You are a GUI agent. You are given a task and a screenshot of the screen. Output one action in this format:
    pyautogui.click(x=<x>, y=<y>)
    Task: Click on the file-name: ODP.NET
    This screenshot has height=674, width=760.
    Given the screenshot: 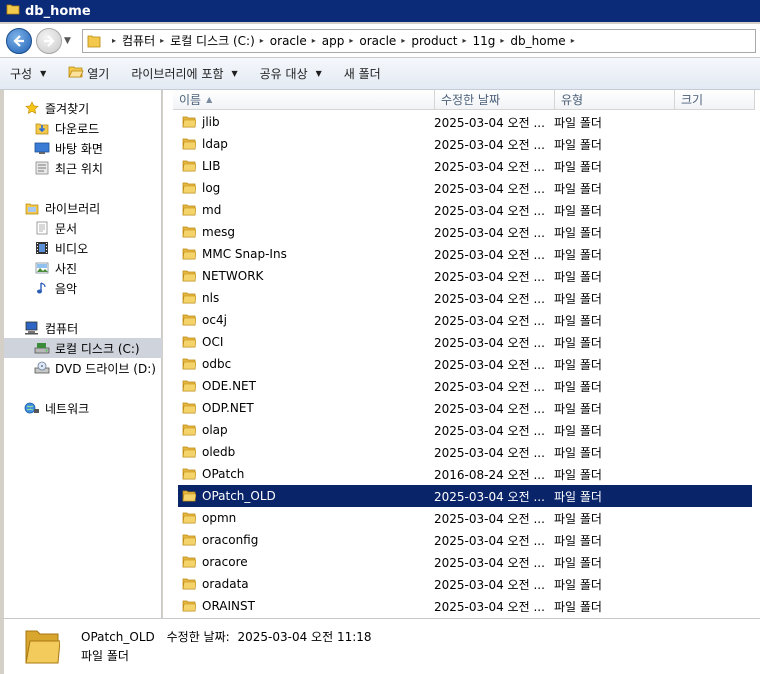 What is the action you would take?
    pyautogui.click(x=228, y=408)
    